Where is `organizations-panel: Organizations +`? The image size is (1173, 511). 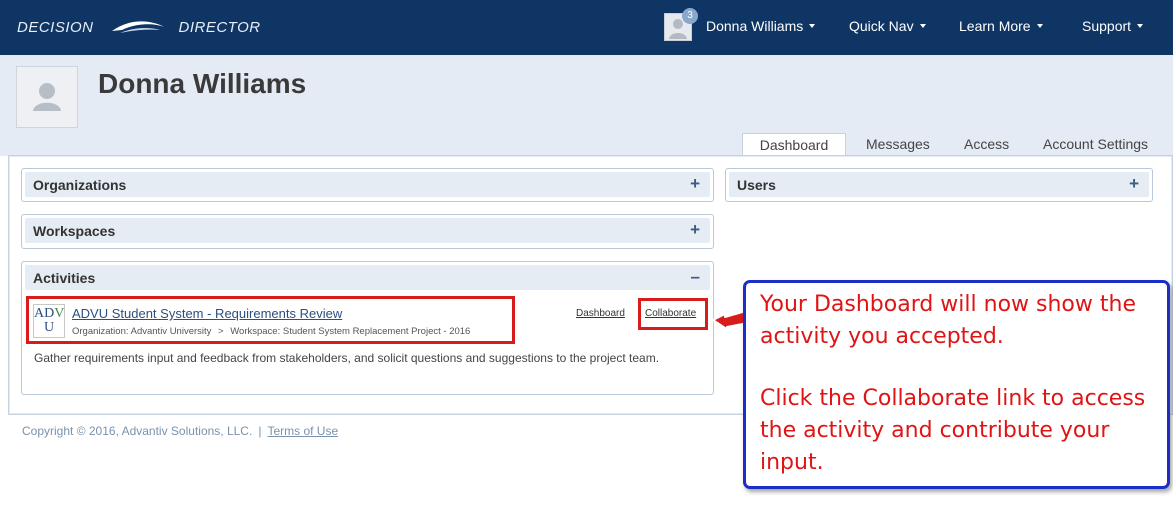 organizations-panel: Organizations + is located at coordinates (367, 185).